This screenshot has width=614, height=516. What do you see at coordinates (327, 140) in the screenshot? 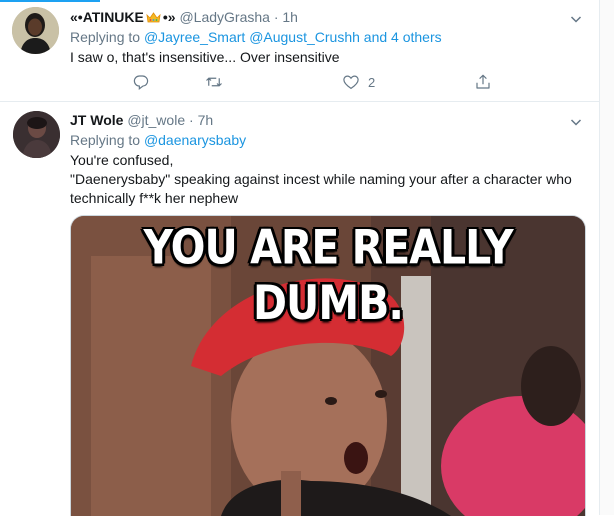
I see `replying-to: Replying to @daenarysbaby` at bounding box center [327, 140].